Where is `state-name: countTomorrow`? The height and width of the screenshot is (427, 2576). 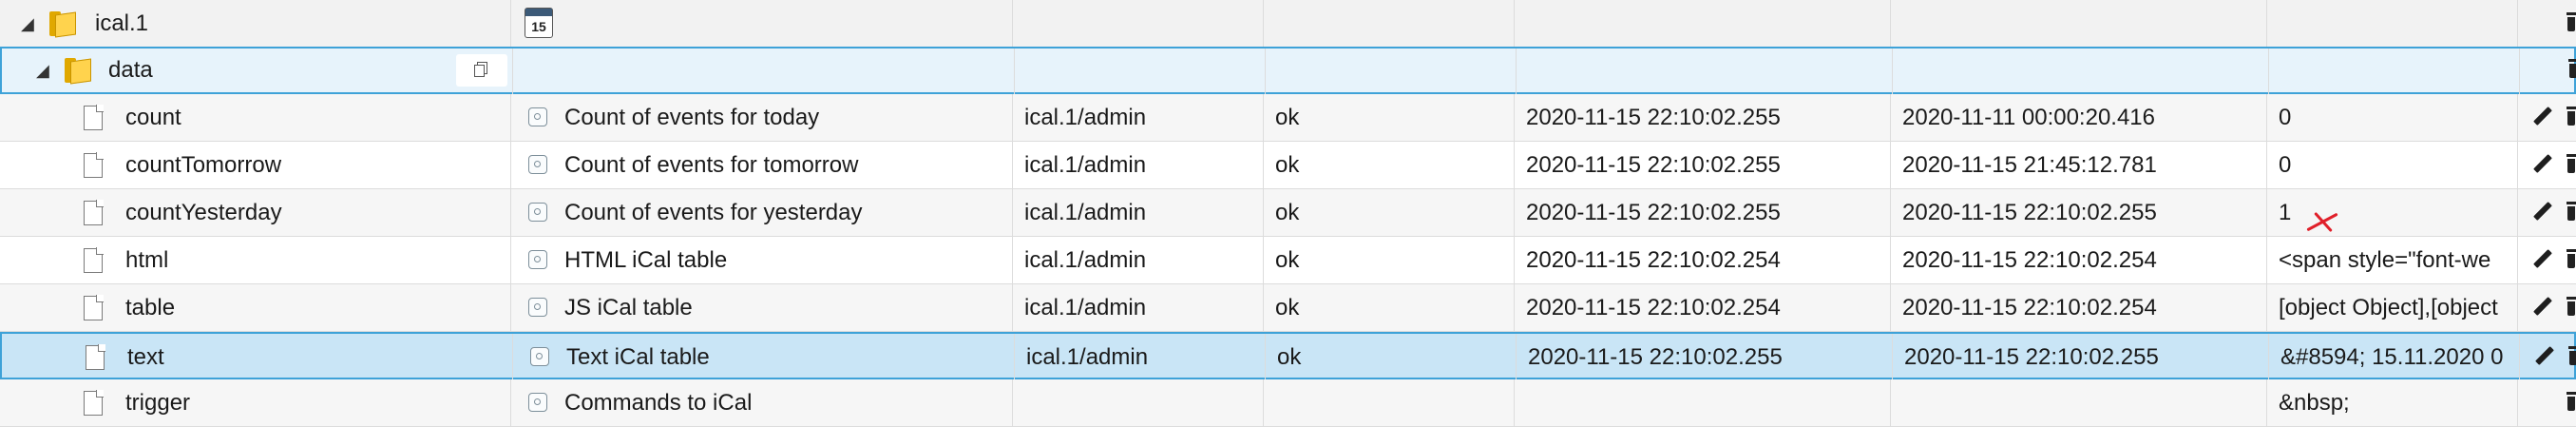 state-name: countTomorrow is located at coordinates (203, 165).